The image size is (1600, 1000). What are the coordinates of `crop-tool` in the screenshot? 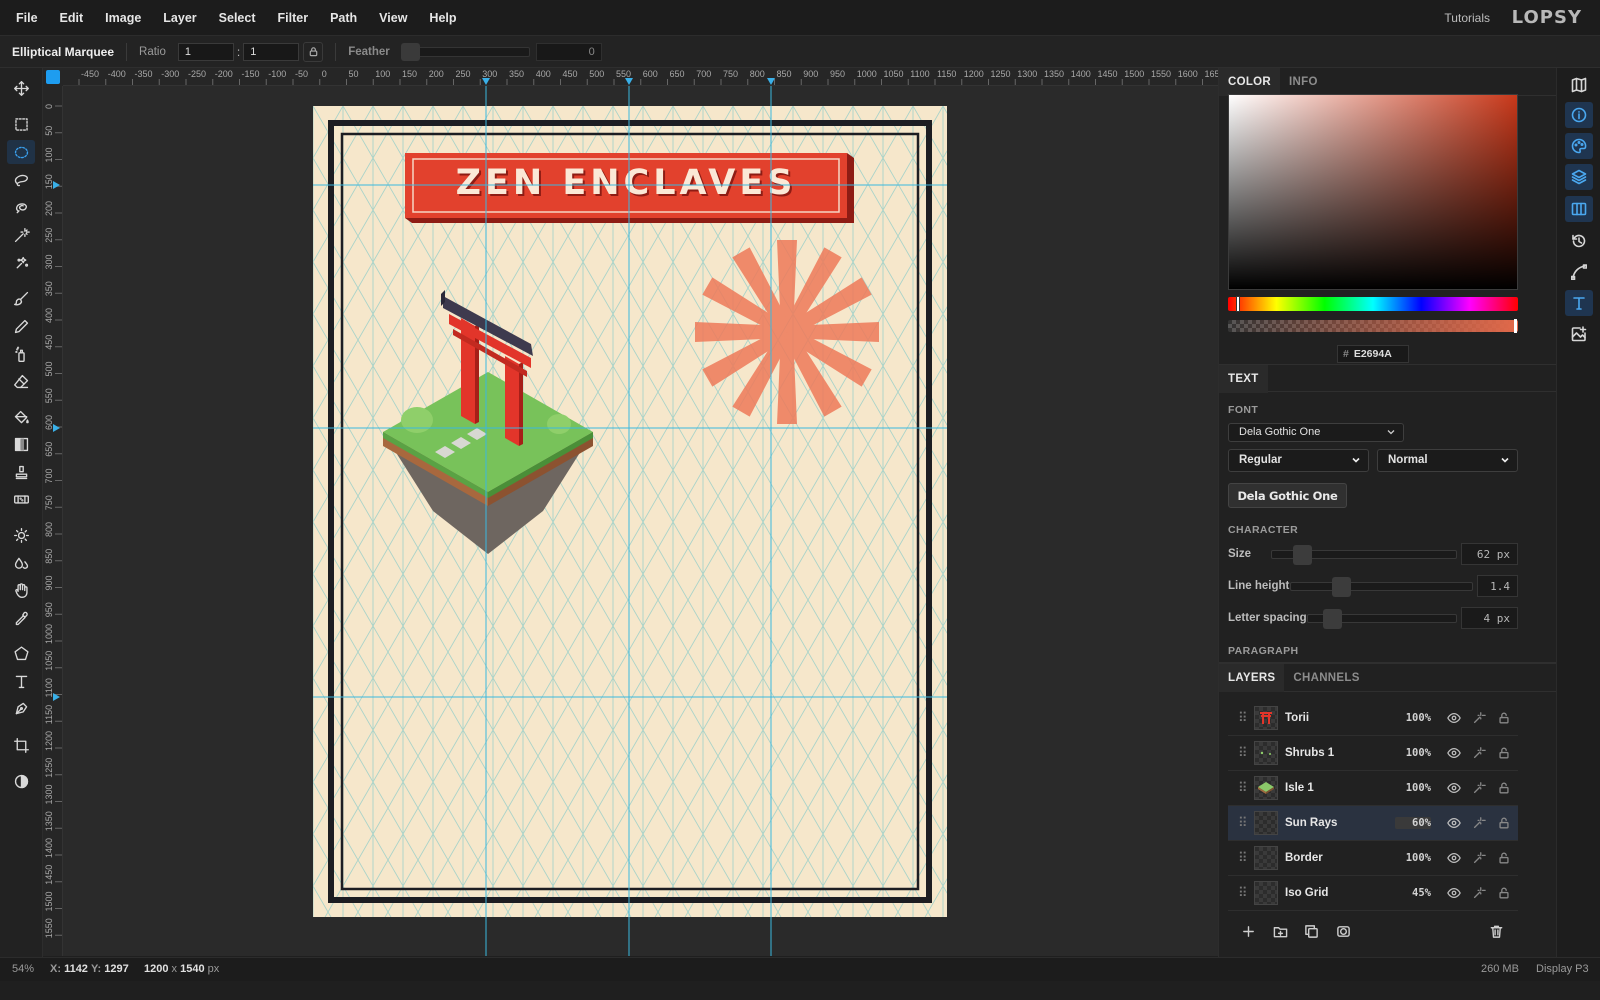 It's located at (21, 745).